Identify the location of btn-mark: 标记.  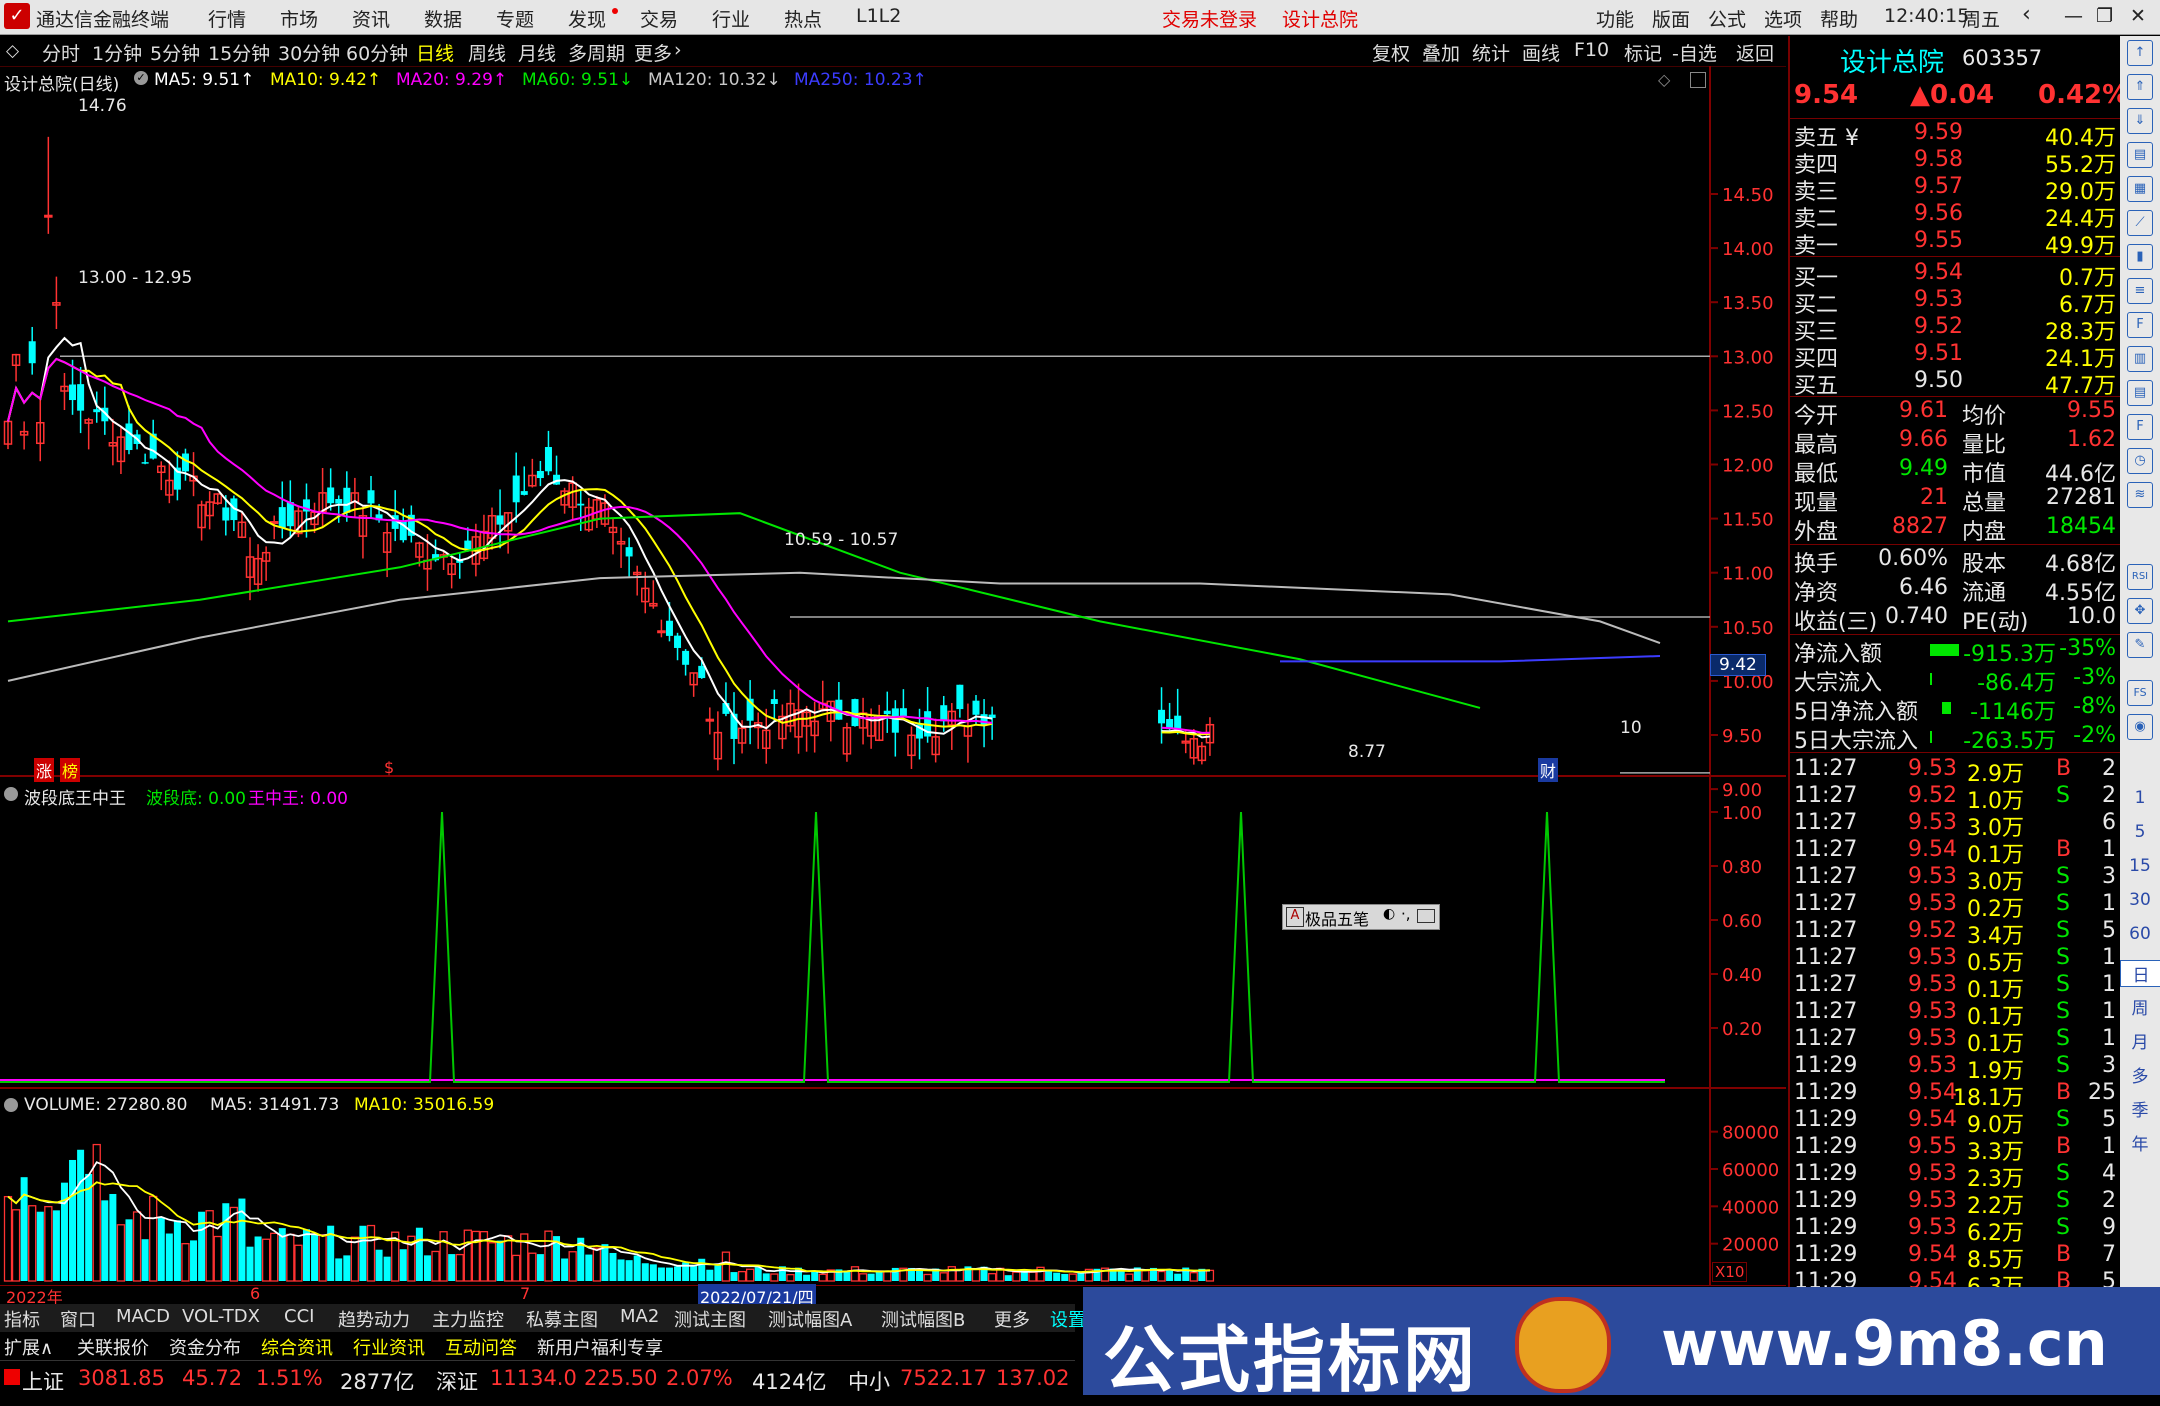
(1643, 52).